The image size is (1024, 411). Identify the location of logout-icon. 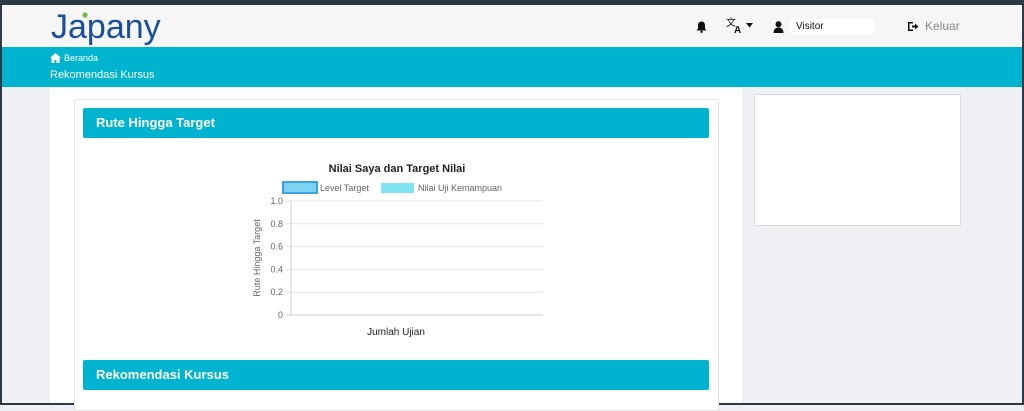
(913, 26).